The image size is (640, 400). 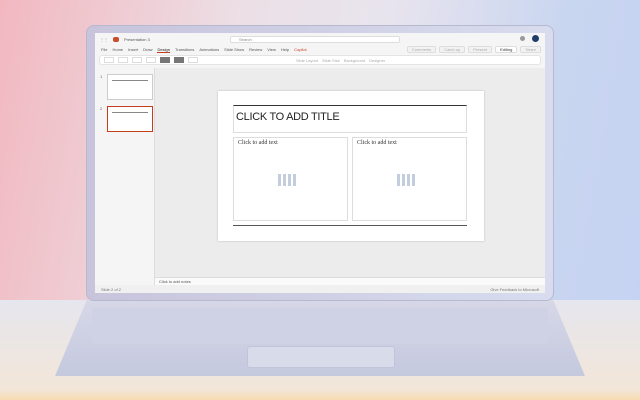 I want to click on slide-layout-button: Slide Layout, so click(x=307, y=60).